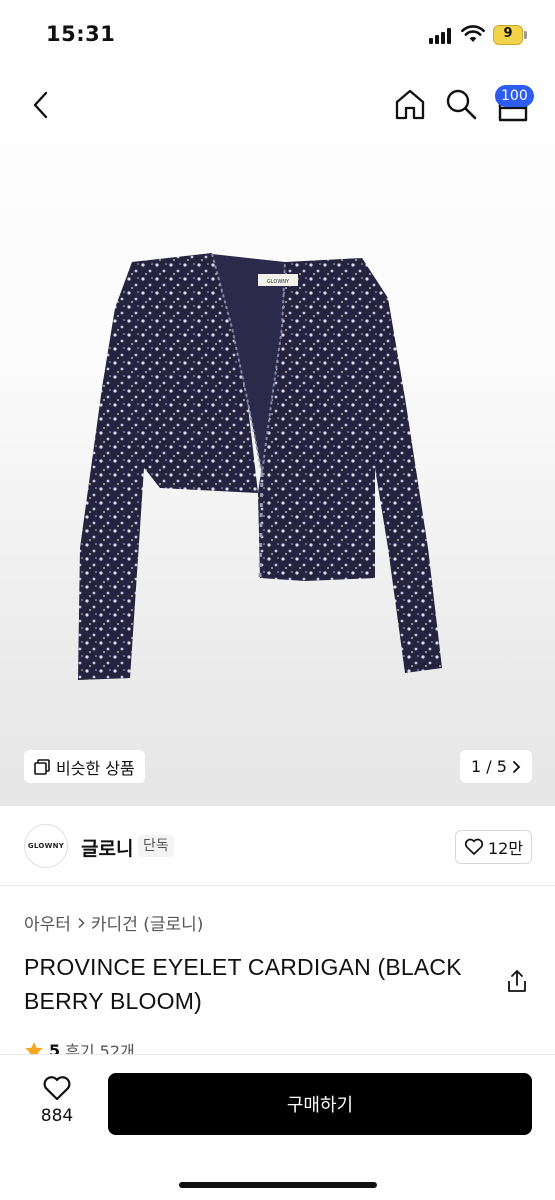 This screenshot has height=1200, width=555. What do you see at coordinates (473, 33) in the screenshot?
I see `wifi-icon` at bounding box center [473, 33].